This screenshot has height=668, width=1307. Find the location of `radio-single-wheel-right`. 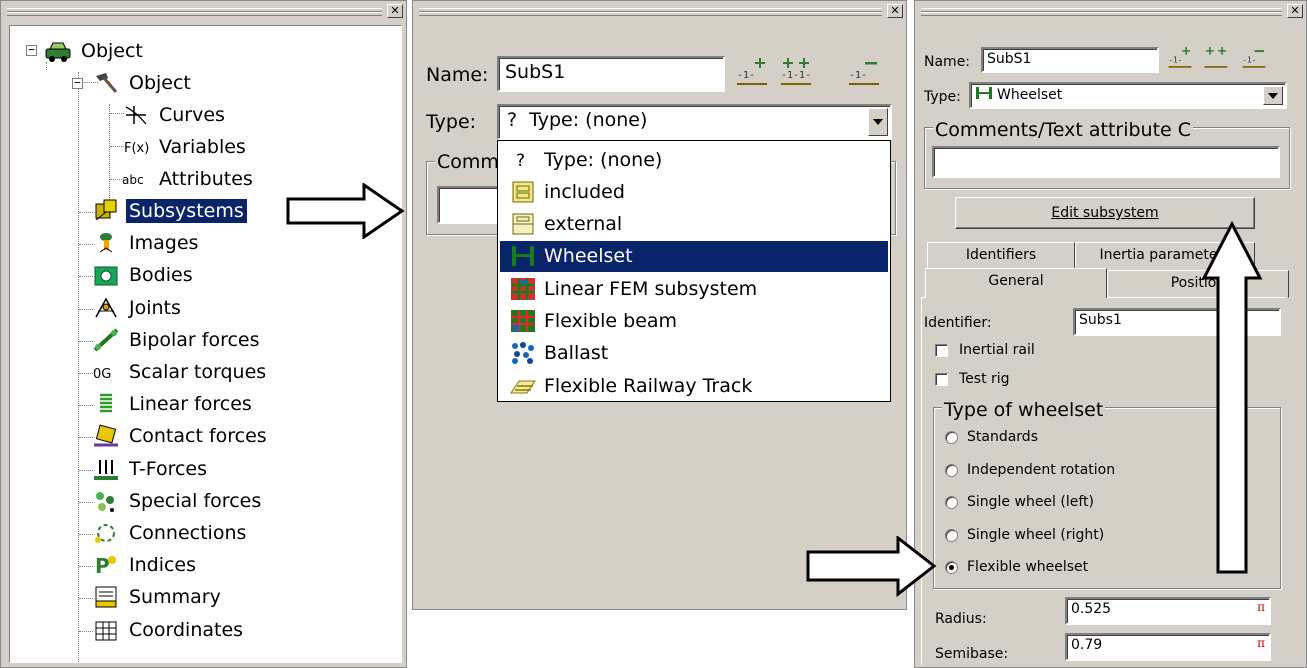

radio-single-wheel-right is located at coordinates (951, 535).